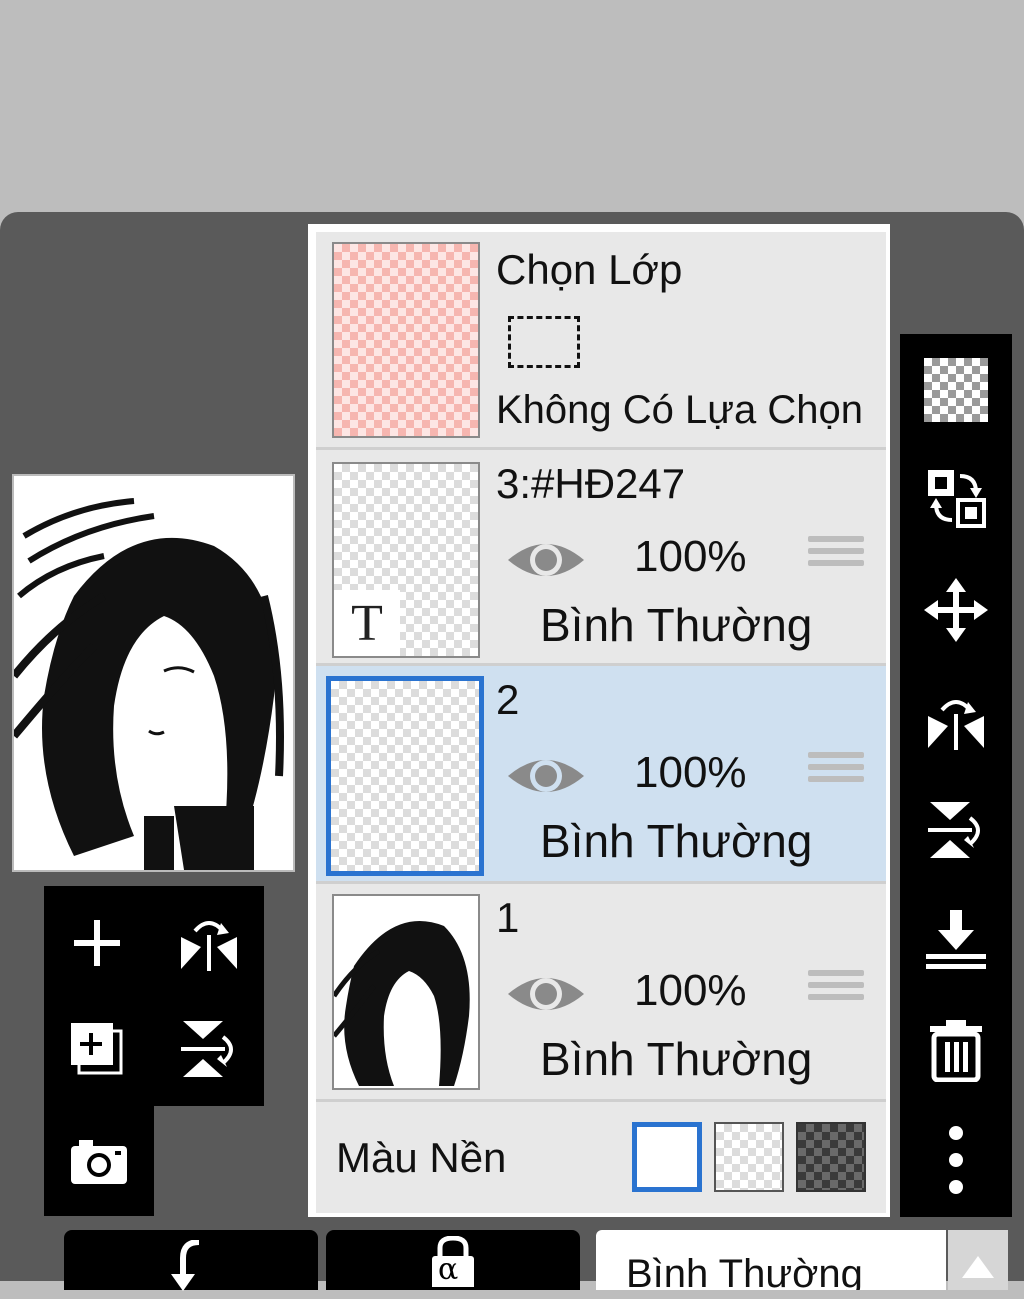  I want to click on camera-icon, so click(99, 1162).